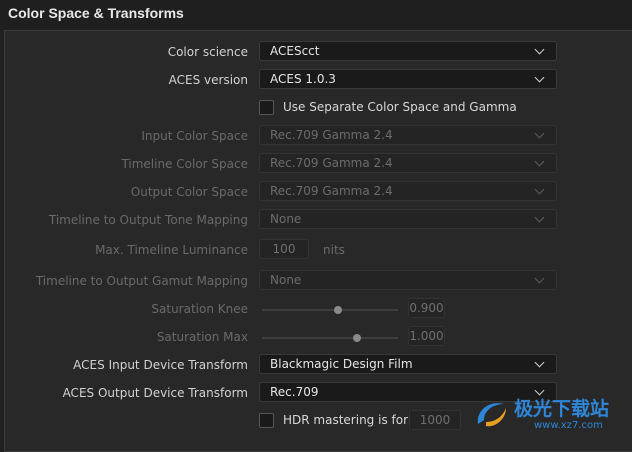 Image resolution: width=632 pixels, height=452 pixels. Describe the element at coordinates (286, 219) in the screenshot. I see `tone-mapping-value: None` at that location.